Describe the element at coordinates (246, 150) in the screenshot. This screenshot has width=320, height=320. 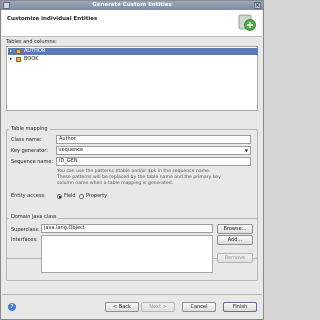
I see `chevron-down-icon: ▼` at that location.